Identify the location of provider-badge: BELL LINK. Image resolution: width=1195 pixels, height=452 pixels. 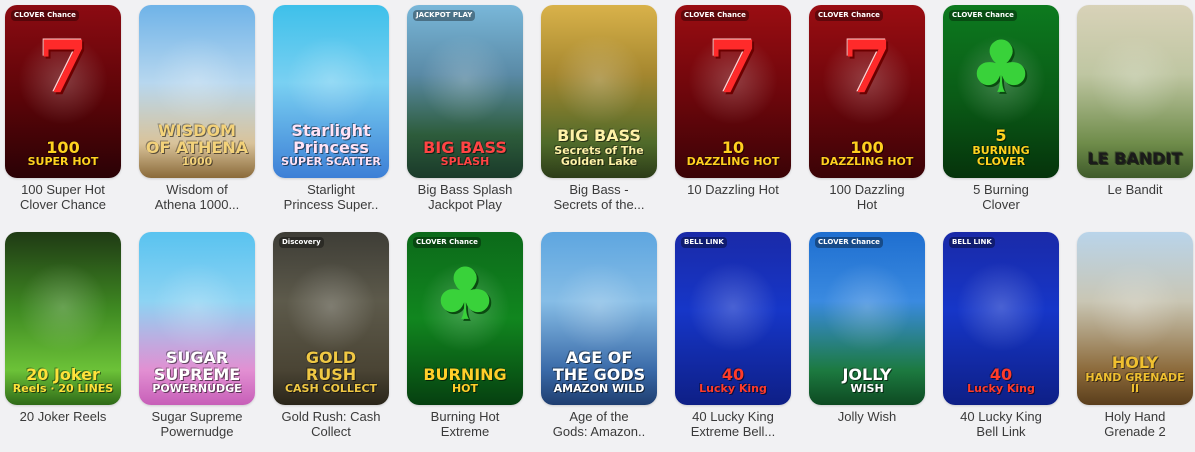
(704, 242).